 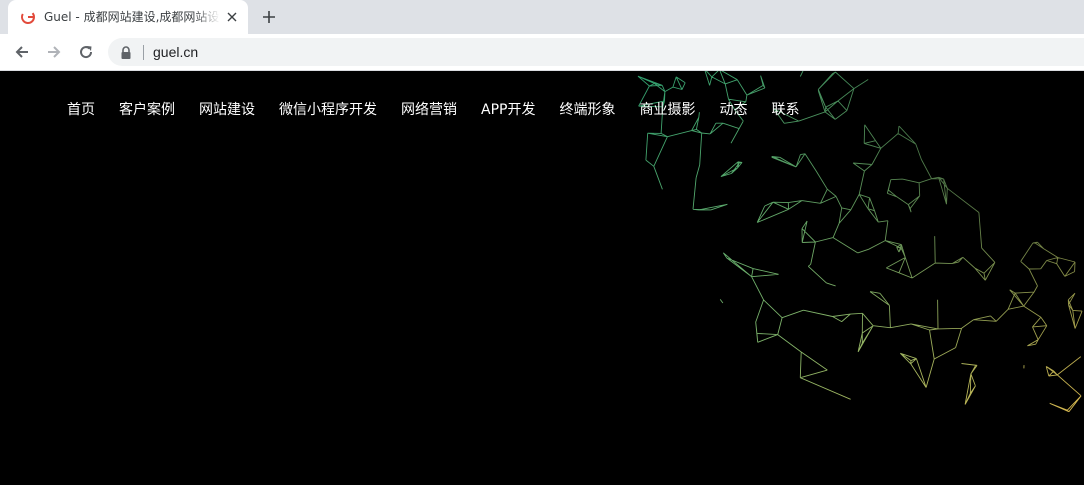 What do you see at coordinates (269, 17) in the screenshot?
I see `plus-icon` at bounding box center [269, 17].